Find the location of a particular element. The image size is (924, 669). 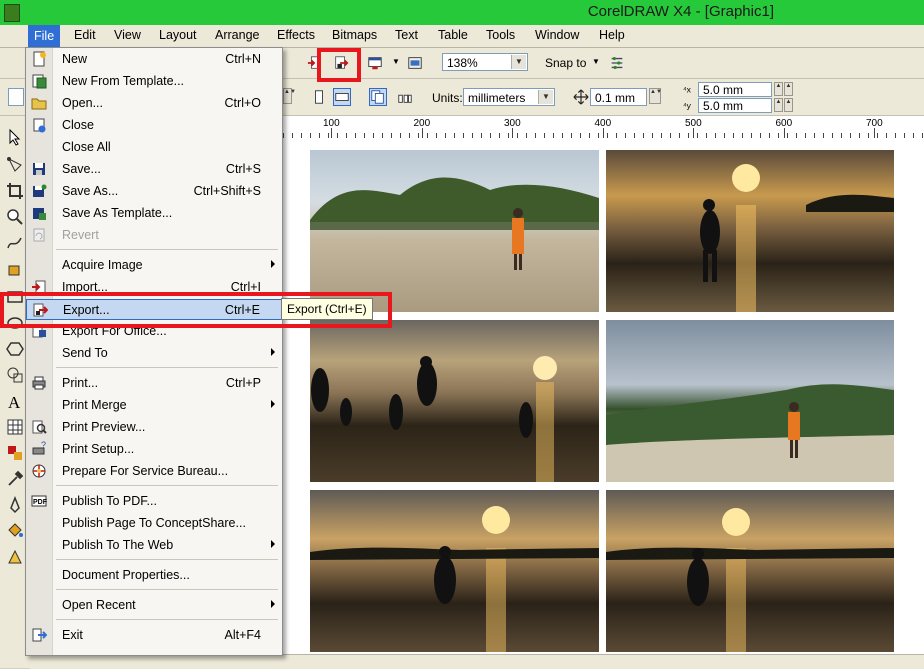

file-menu-item-close: Close is located at coordinates (154, 125).